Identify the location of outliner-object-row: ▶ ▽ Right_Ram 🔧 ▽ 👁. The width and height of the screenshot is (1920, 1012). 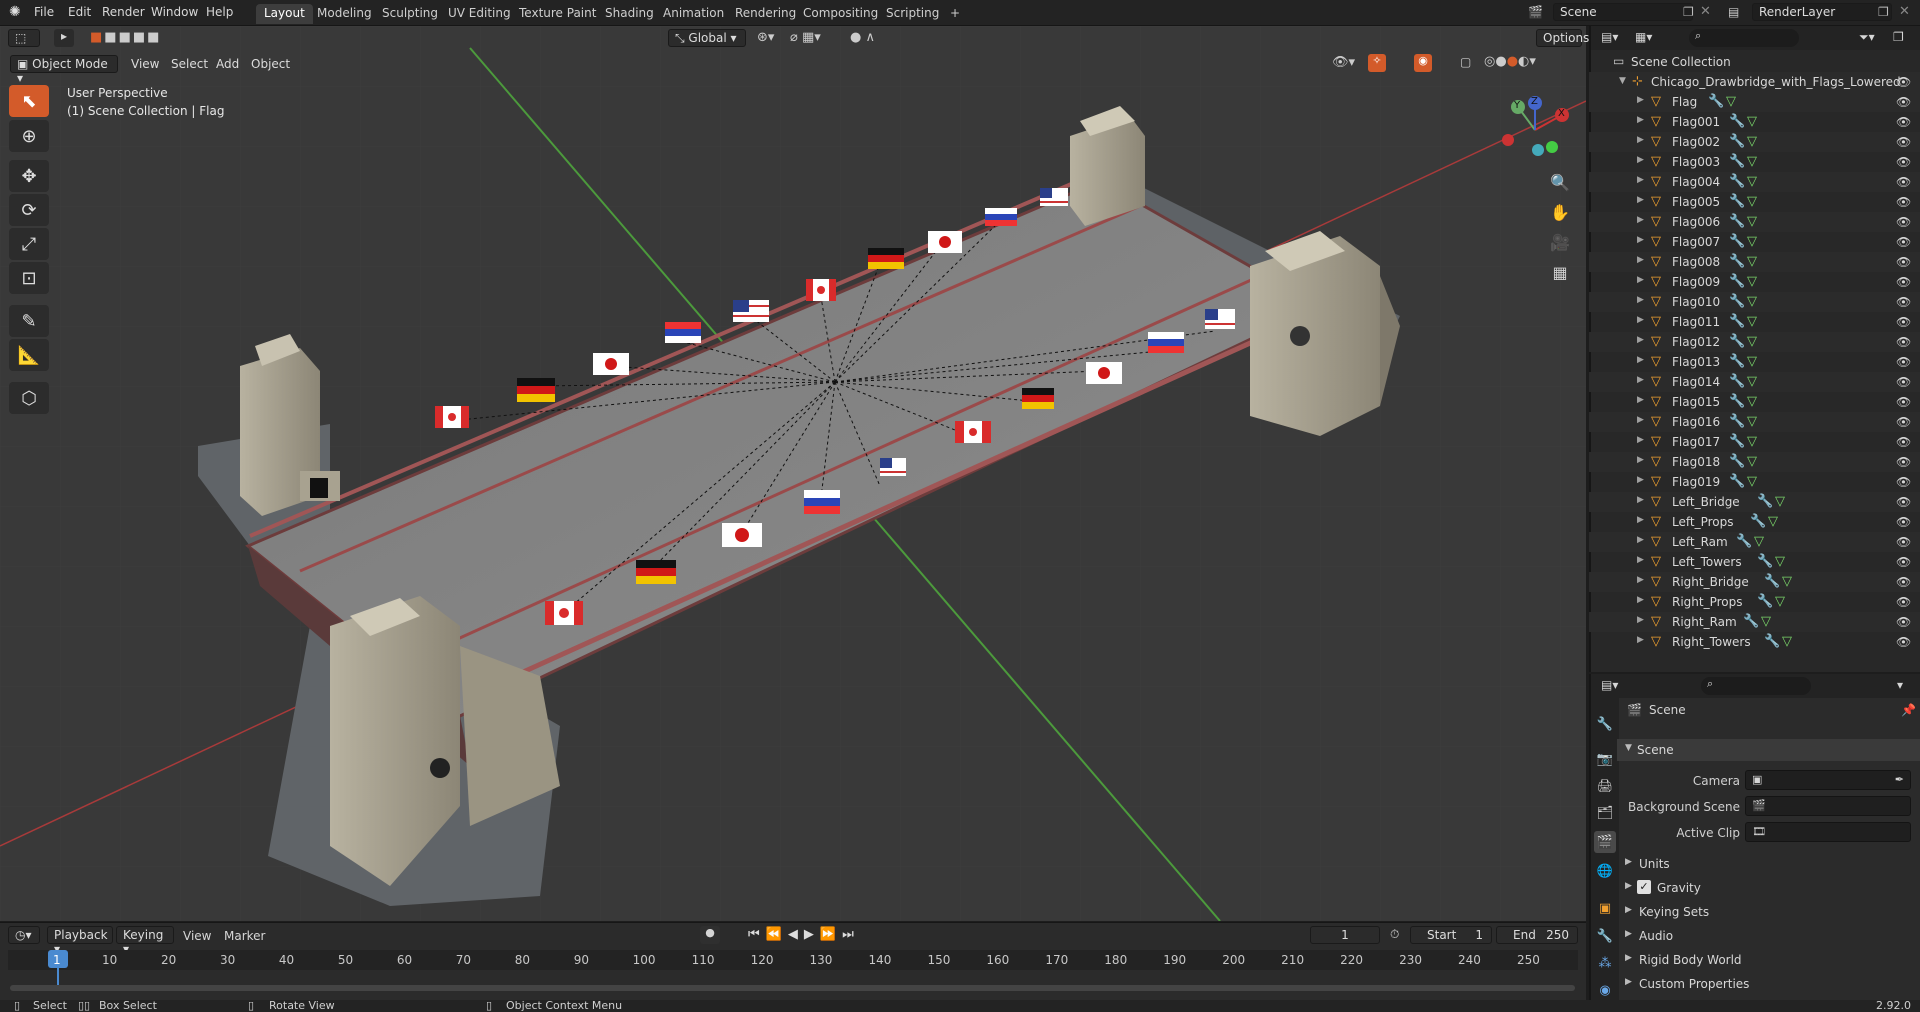
(1754, 622).